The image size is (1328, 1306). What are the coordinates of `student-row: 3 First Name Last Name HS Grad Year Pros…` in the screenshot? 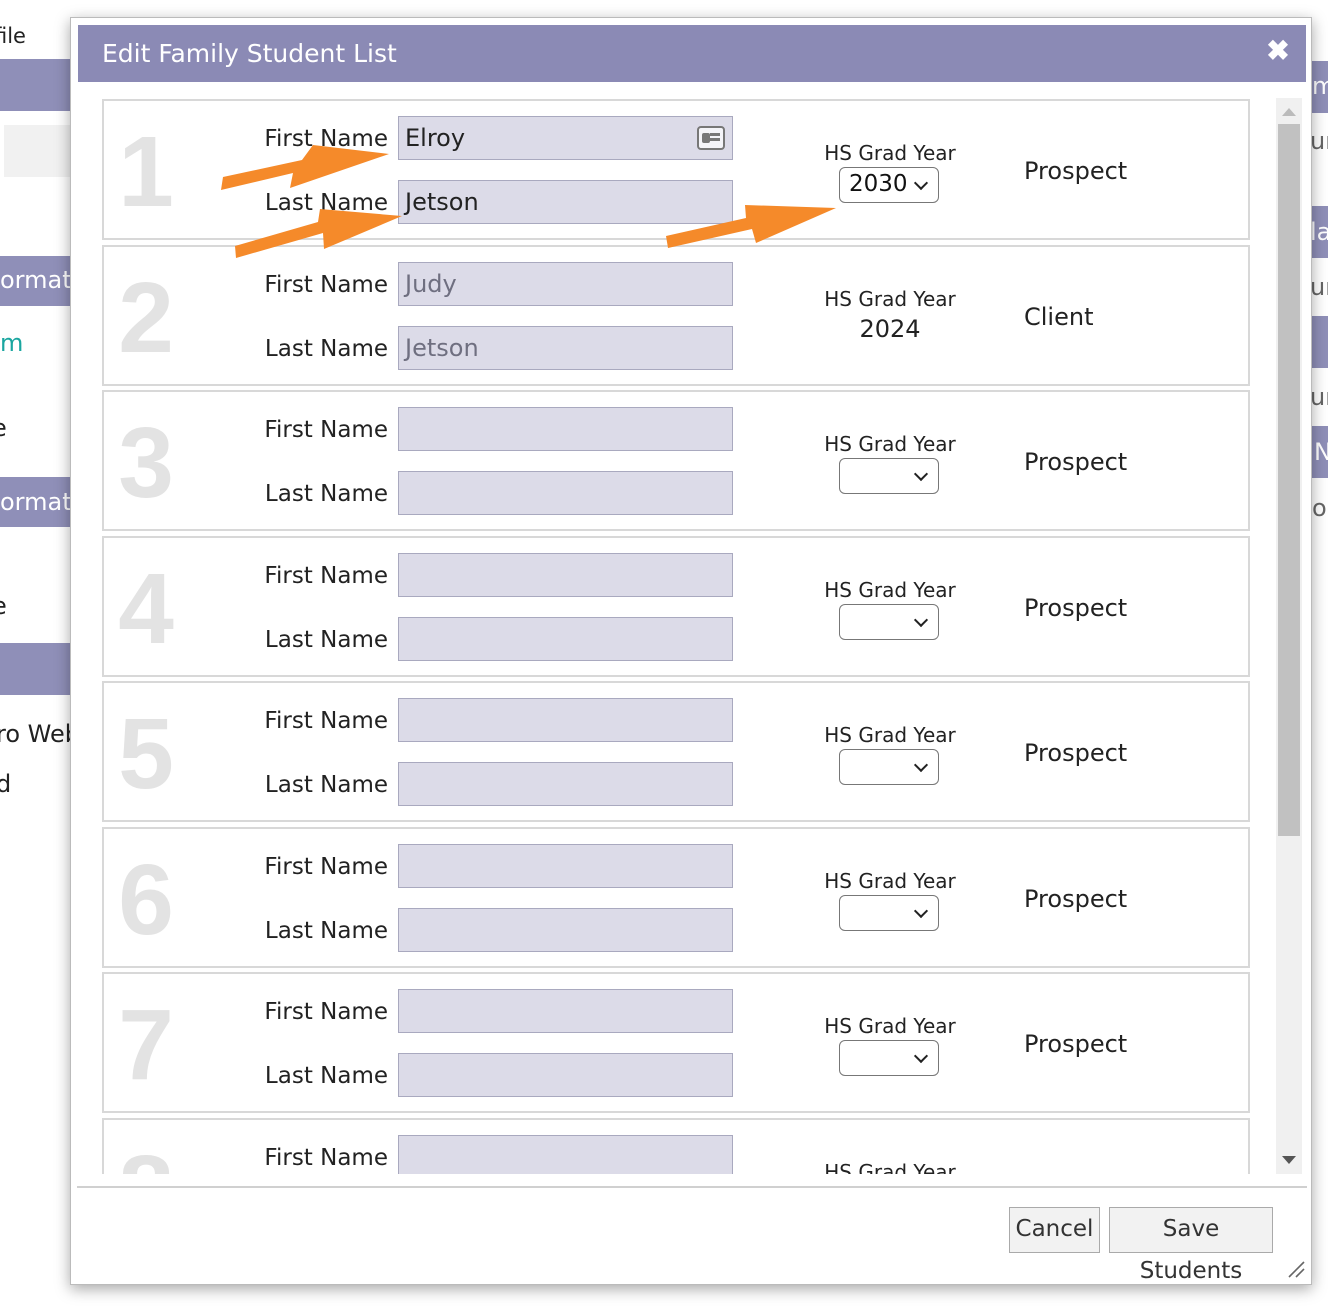 It's located at (676, 460).